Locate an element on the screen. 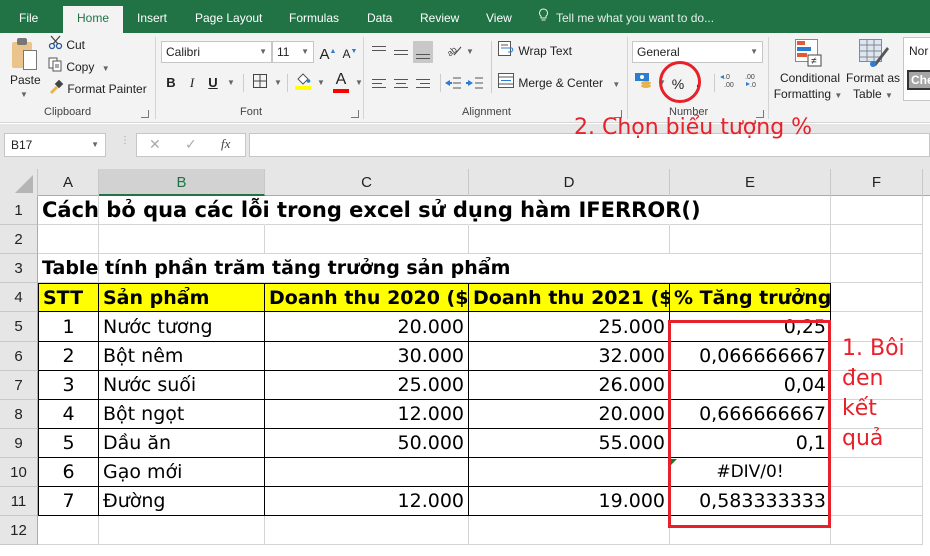 Image resolution: width=930 pixels, height=556 pixels. increase-decimal-button: .0.00 is located at coordinates (729, 83).